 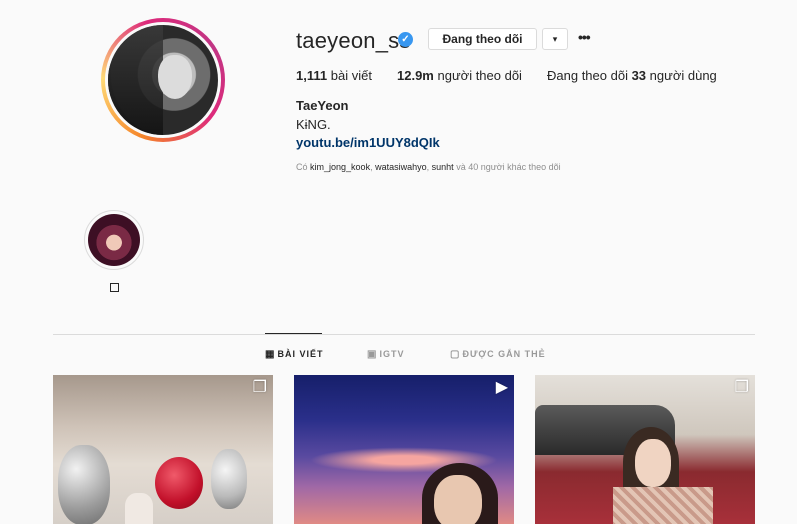 What do you see at coordinates (372, 354) in the screenshot?
I see `igtv-icon: ▣` at bounding box center [372, 354].